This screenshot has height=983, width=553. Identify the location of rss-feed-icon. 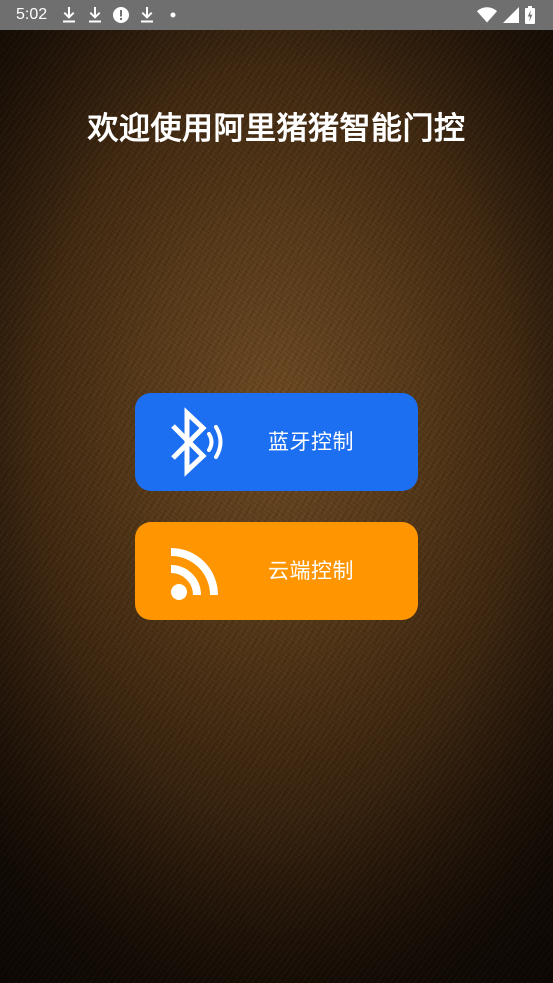
(197, 571).